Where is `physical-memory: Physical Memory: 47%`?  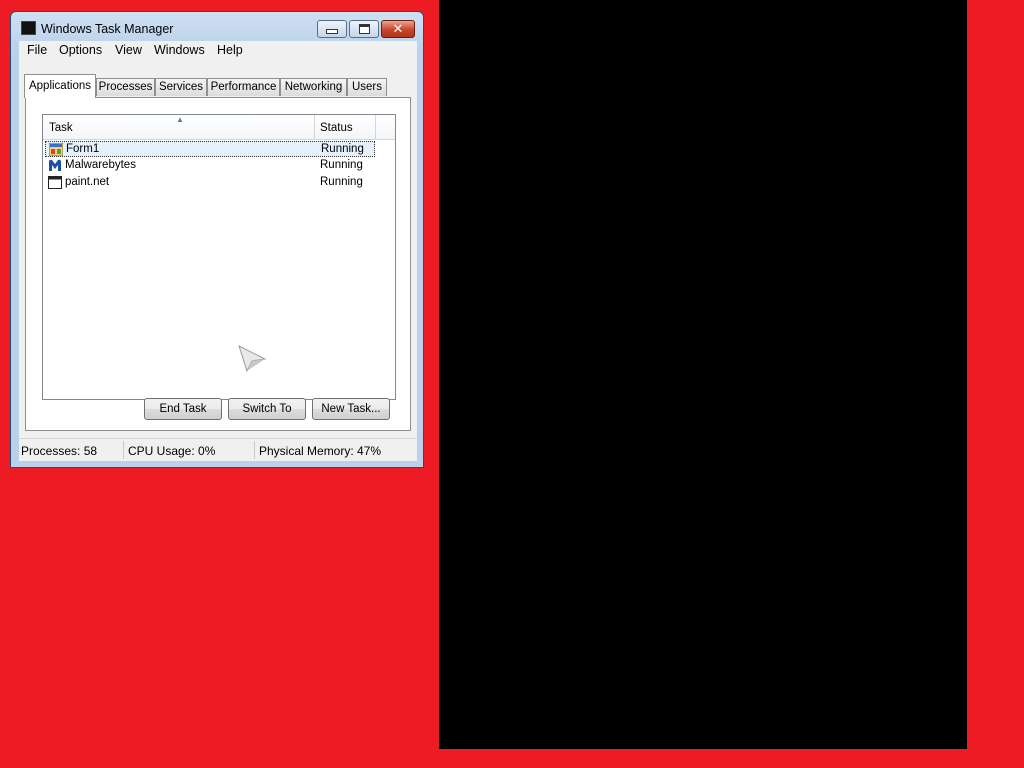 physical-memory: Physical Memory: 47% is located at coordinates (320, 451).